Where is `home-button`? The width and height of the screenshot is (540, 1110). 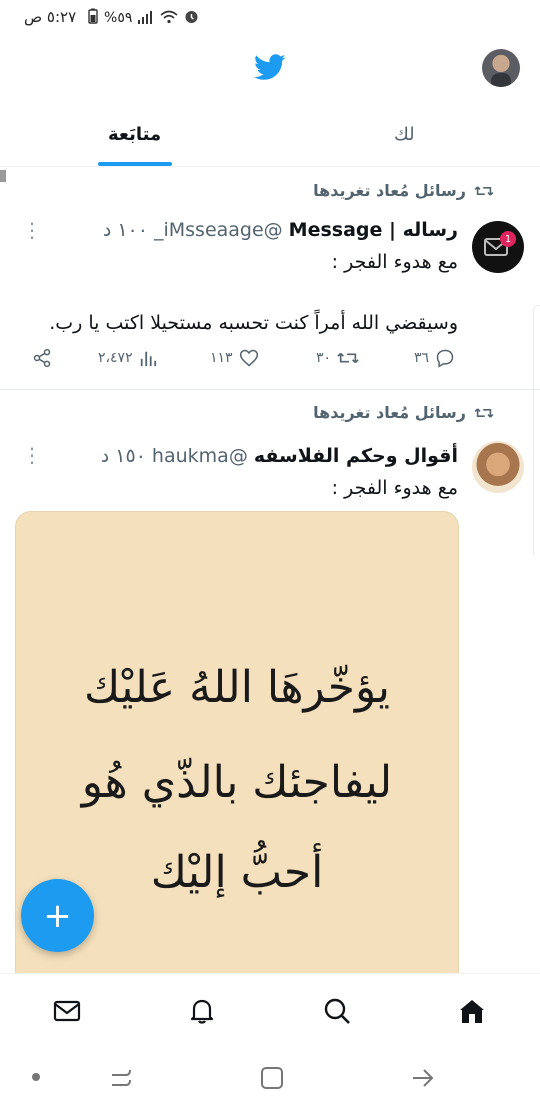
home-button is located at coordinates (272, 1080).